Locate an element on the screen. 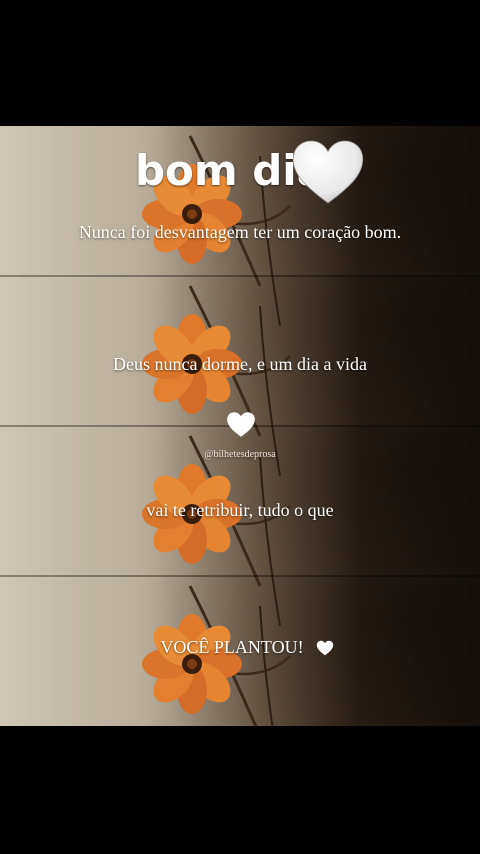  top-letterbox is located at coordinates (240, 63).